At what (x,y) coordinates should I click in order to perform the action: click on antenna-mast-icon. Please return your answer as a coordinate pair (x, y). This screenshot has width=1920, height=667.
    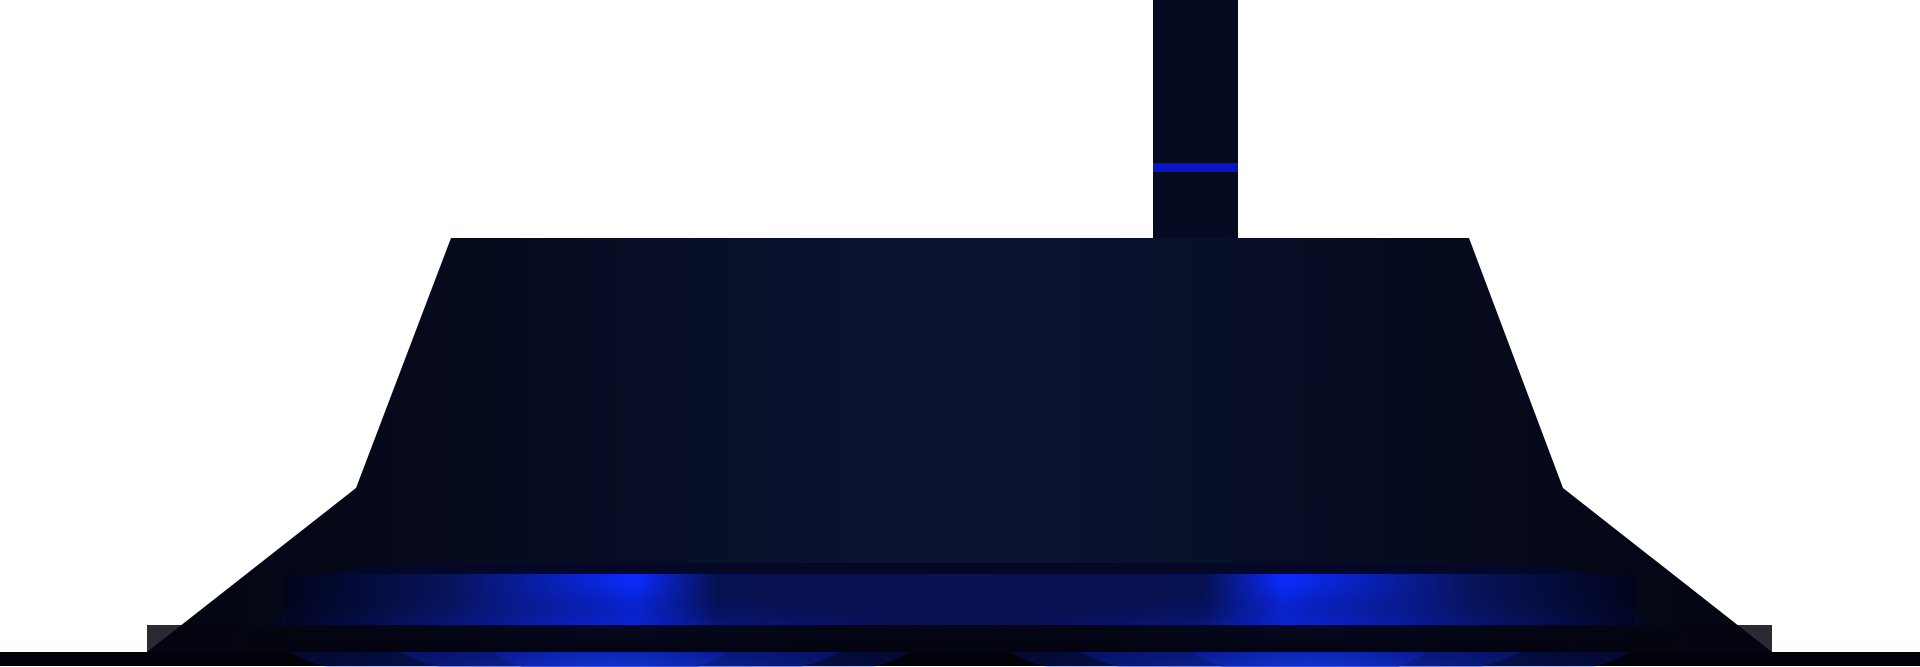
    Looking at the image, I should click on (1195, 122).